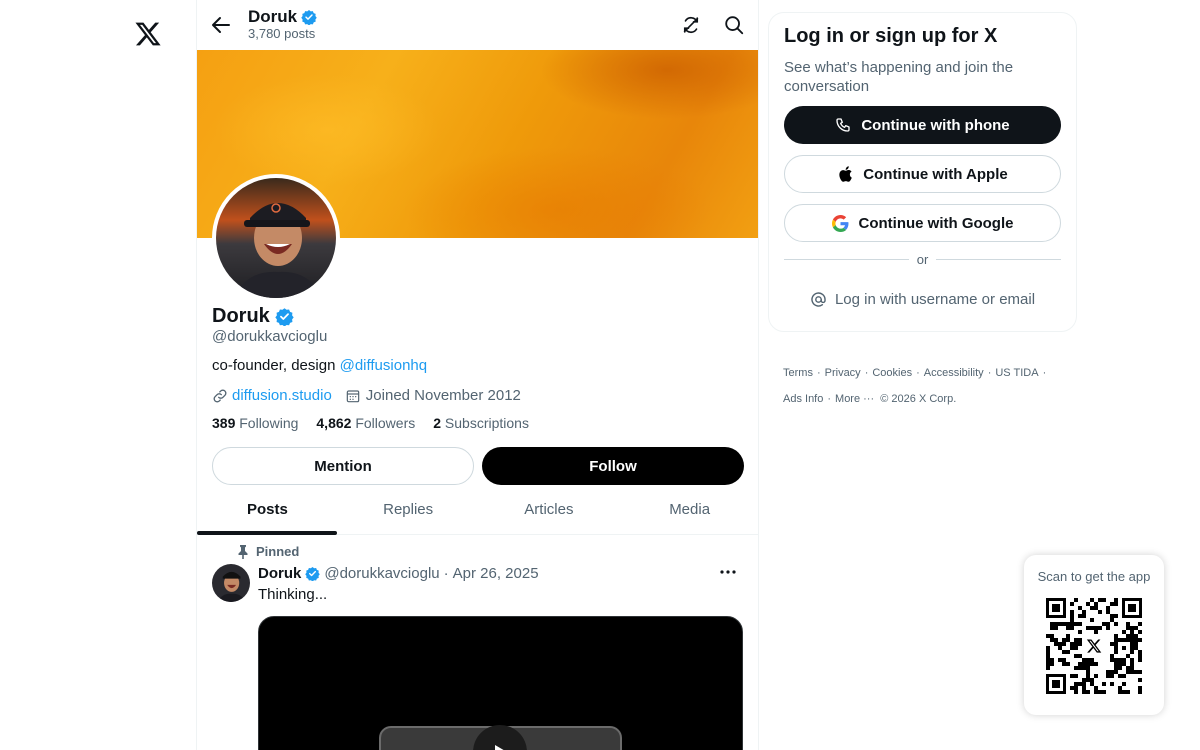 This screenshot has height=750, width=1200. I want to click on profile-tabs: Posts Replies Articles Media, so click(477, 510).